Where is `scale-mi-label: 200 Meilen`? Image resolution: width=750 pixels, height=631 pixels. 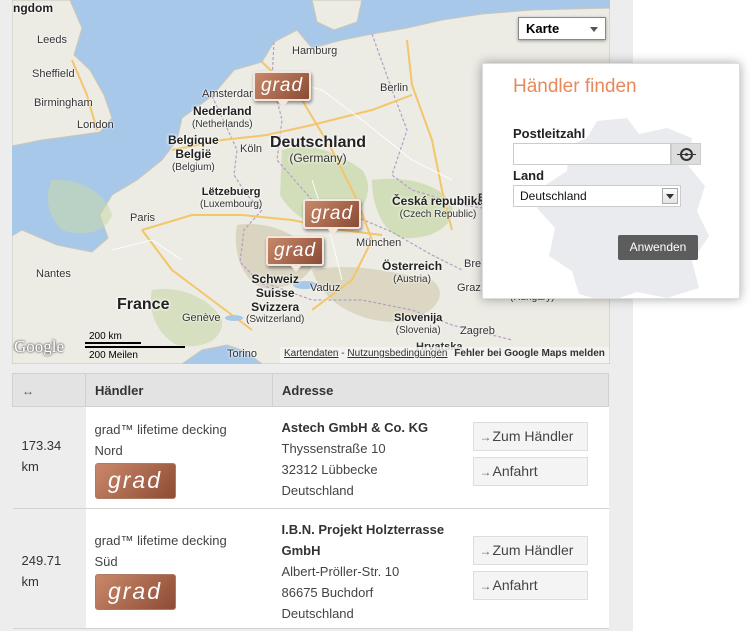
scale-mi-label: 200 Meilen is located at coordinates (113, 355).